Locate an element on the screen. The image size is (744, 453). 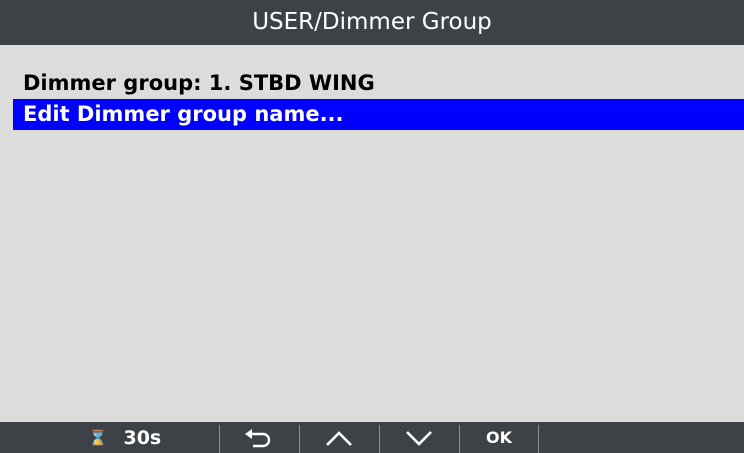
chevron-up-icon is located at coordinates (339, 438).